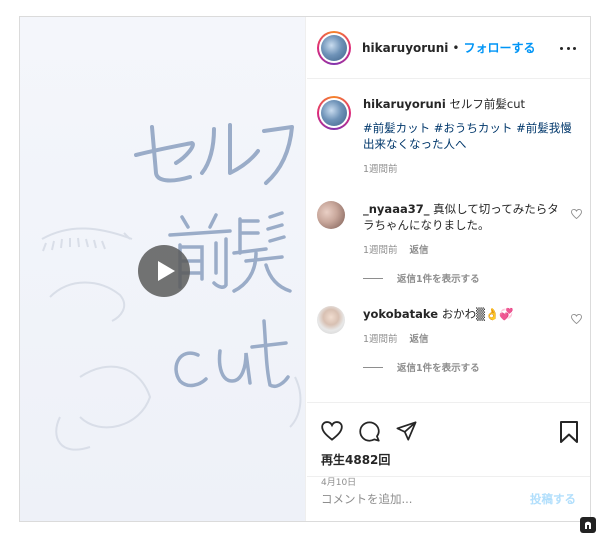 Image resolution: width=604 pixels, height=540 pixels. I want to click on post-comment-button: 投稿する, so click(553, 499).